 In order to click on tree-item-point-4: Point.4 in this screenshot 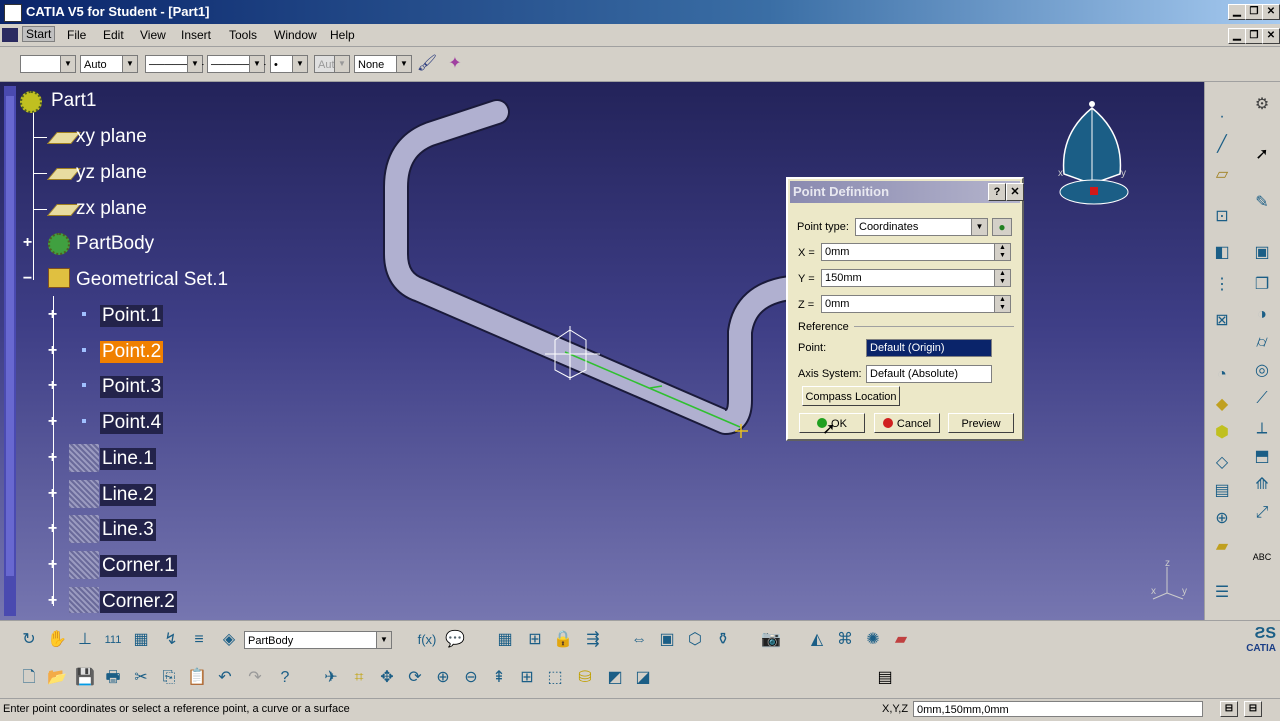, I will do `click(132, 423)`.